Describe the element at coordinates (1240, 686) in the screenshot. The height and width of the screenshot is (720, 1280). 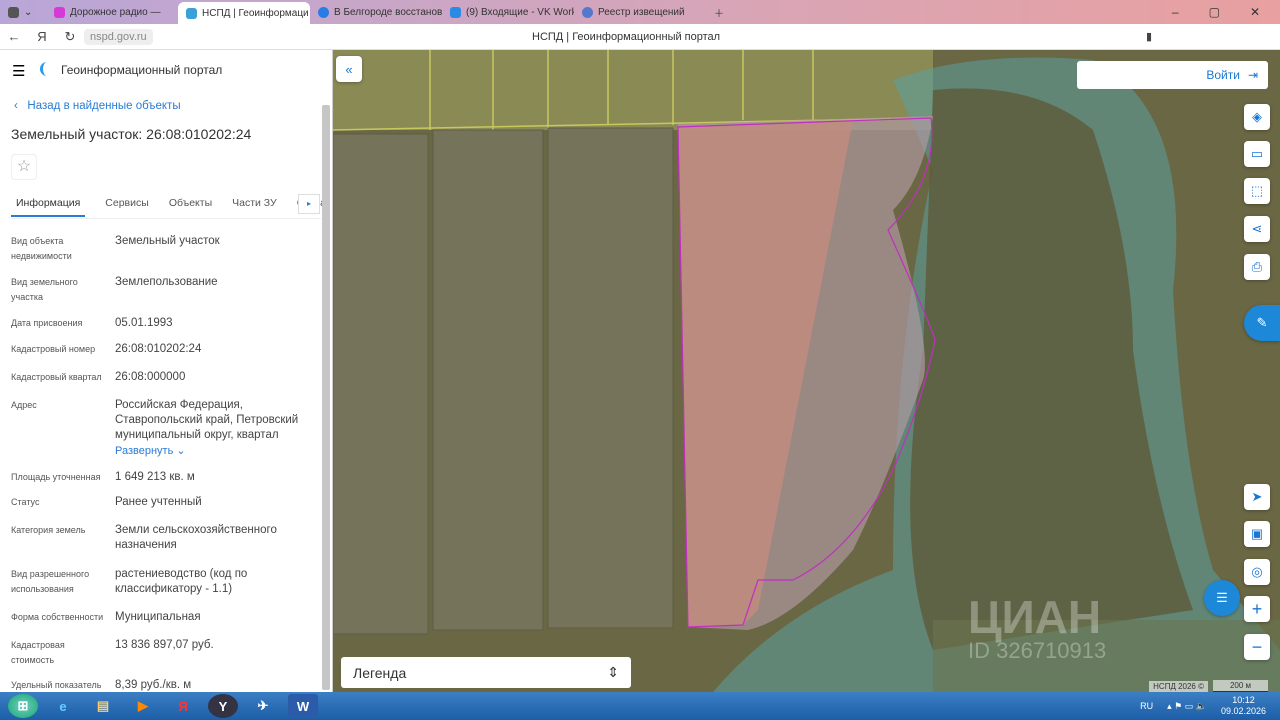
I see `scale-bar: 200 м` at that location.